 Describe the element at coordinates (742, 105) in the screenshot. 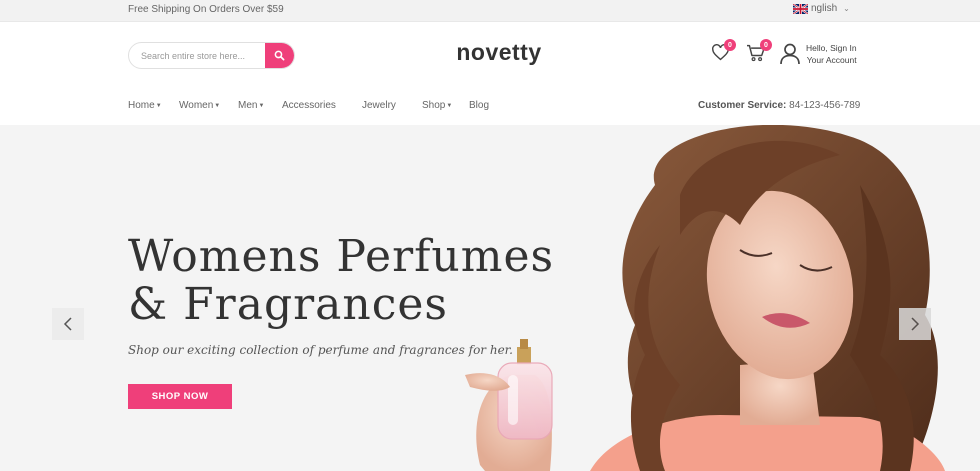

I see `customer-service-label: Customer Service:` at that location.